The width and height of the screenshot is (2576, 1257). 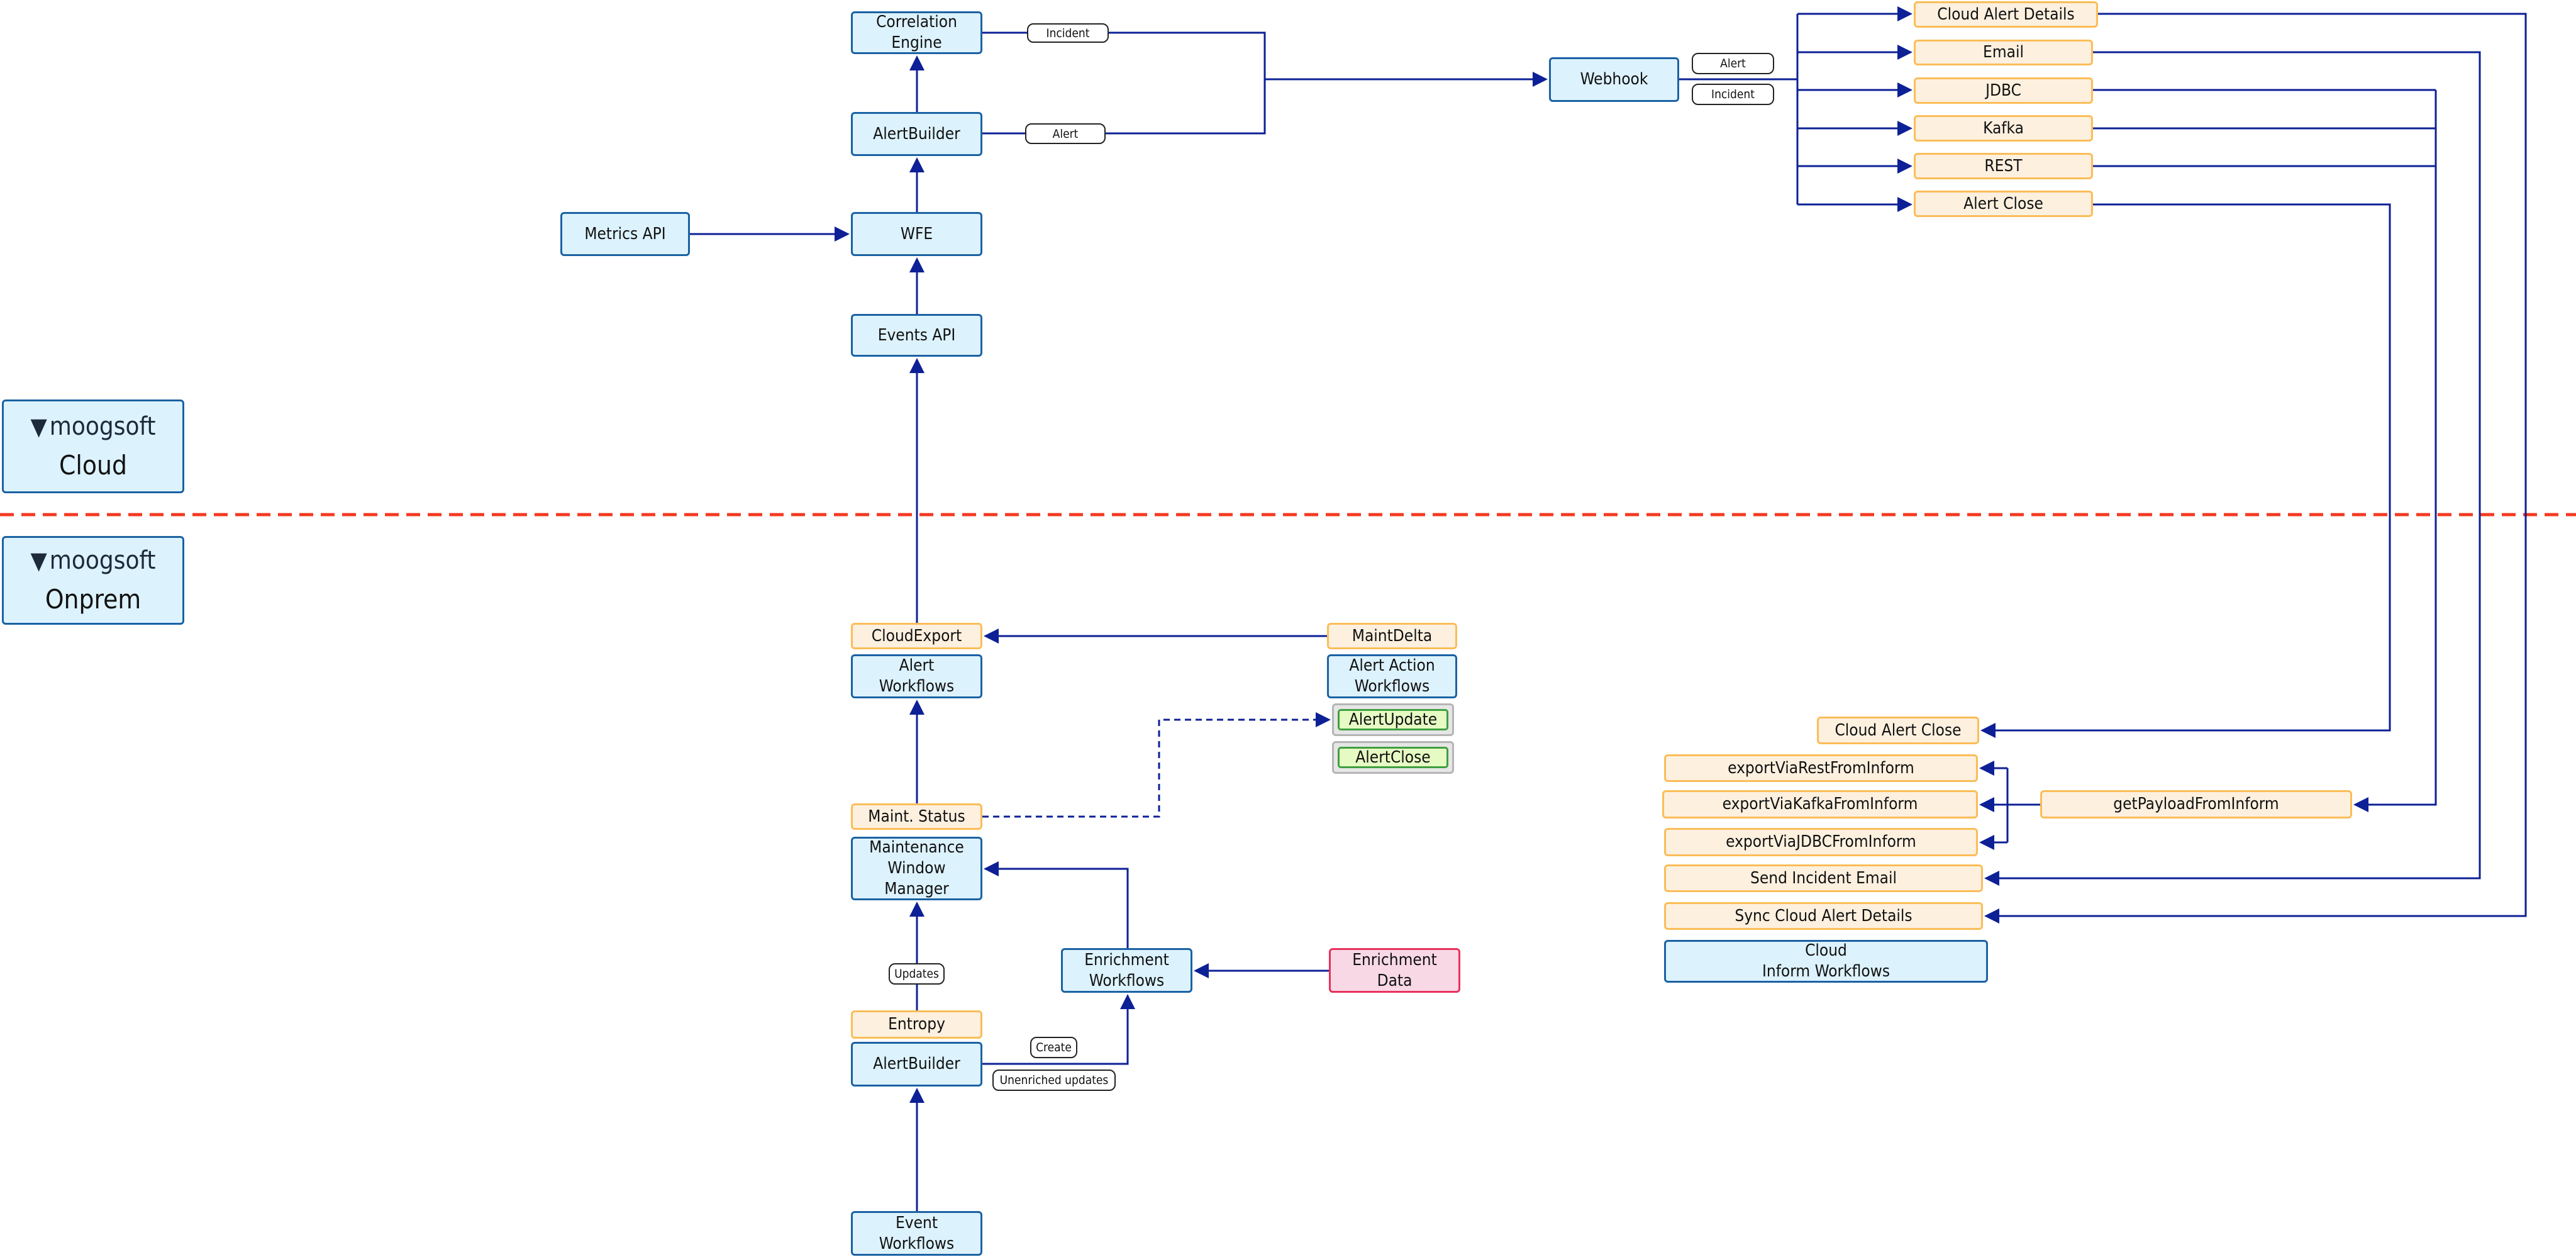 I want to click on maint-status-node: Maint. Status, so click(x=916, y=816).